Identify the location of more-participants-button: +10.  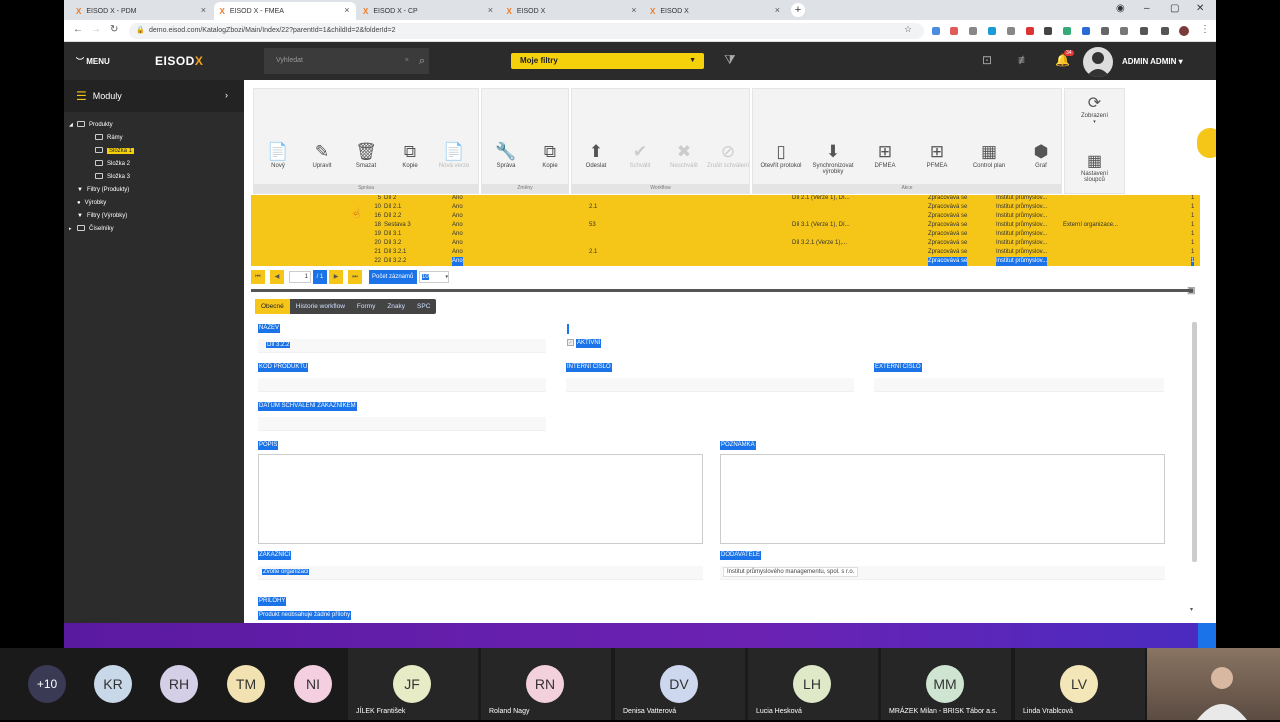
(47, 684).